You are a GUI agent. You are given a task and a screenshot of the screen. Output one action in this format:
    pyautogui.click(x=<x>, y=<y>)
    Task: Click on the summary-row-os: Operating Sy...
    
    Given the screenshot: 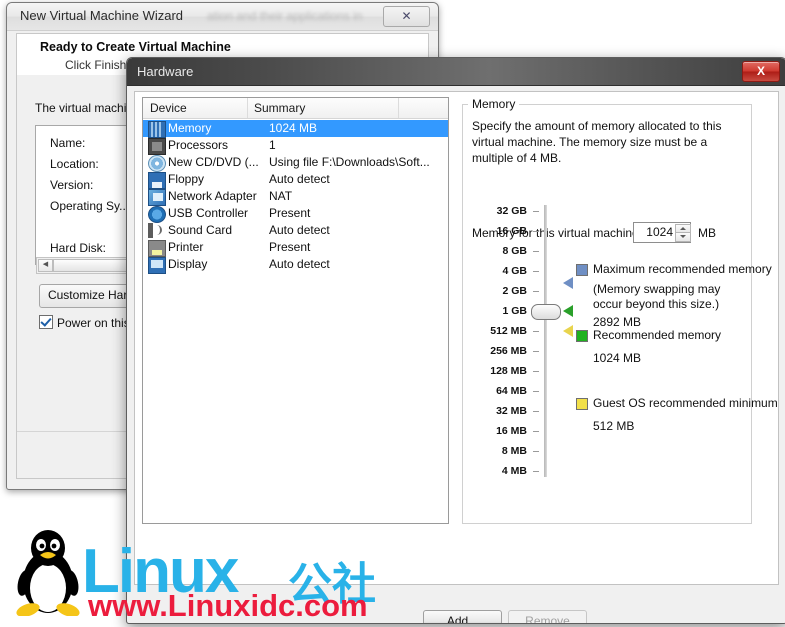 What is the action you would take?
    pyautogui.click(x=90, y=206)
    